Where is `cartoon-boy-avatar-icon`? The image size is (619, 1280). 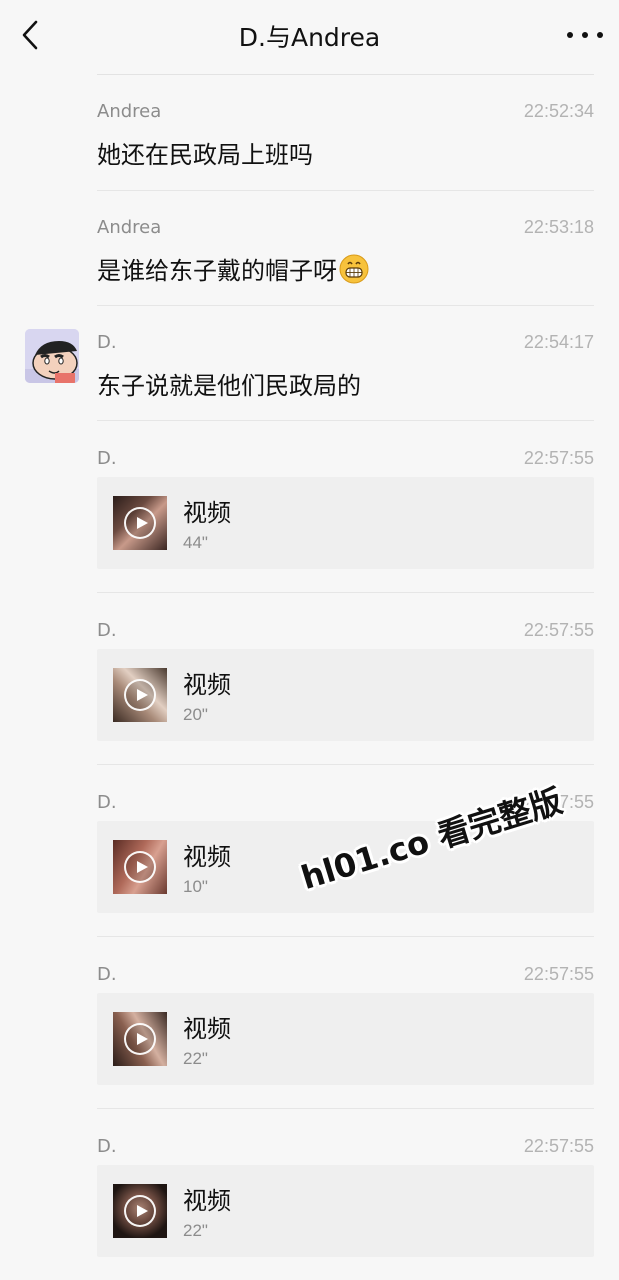
cartoon-boy-avatar-icon is located at coordinates (52, 356).